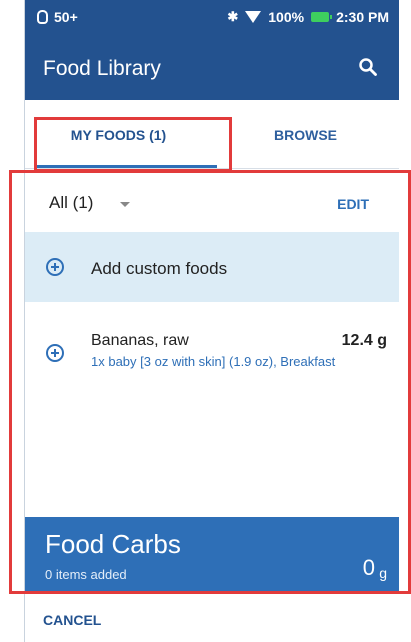 The image size is (411, 642). I want to click on food-name: Bananas, raw, so click(140, 340).